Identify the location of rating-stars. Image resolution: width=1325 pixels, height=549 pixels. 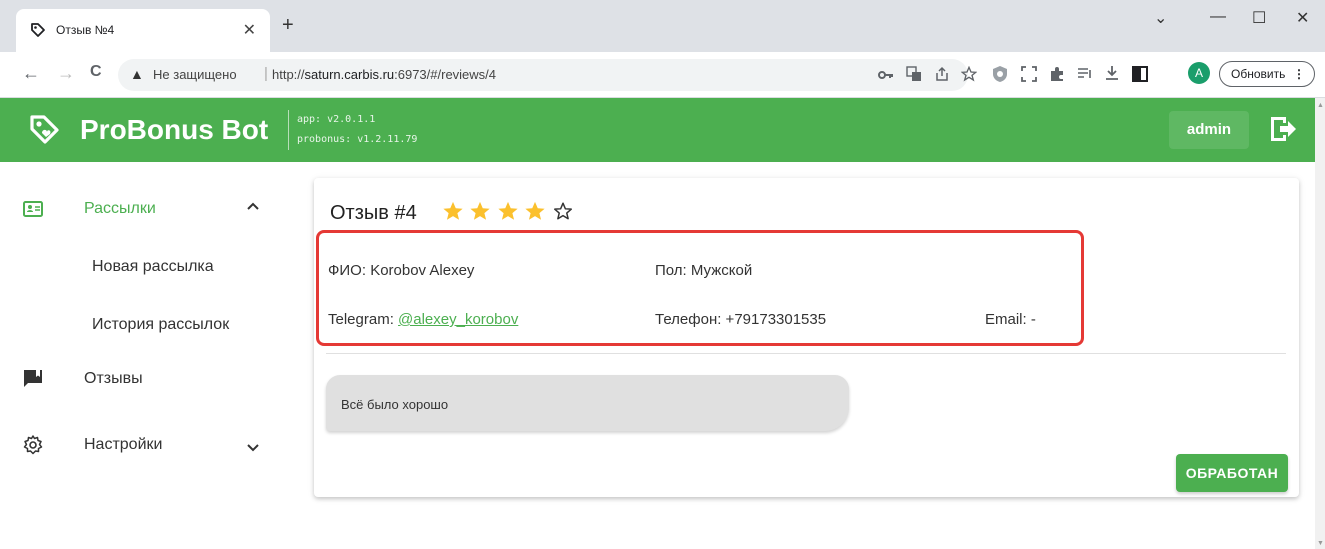
(508, 213).